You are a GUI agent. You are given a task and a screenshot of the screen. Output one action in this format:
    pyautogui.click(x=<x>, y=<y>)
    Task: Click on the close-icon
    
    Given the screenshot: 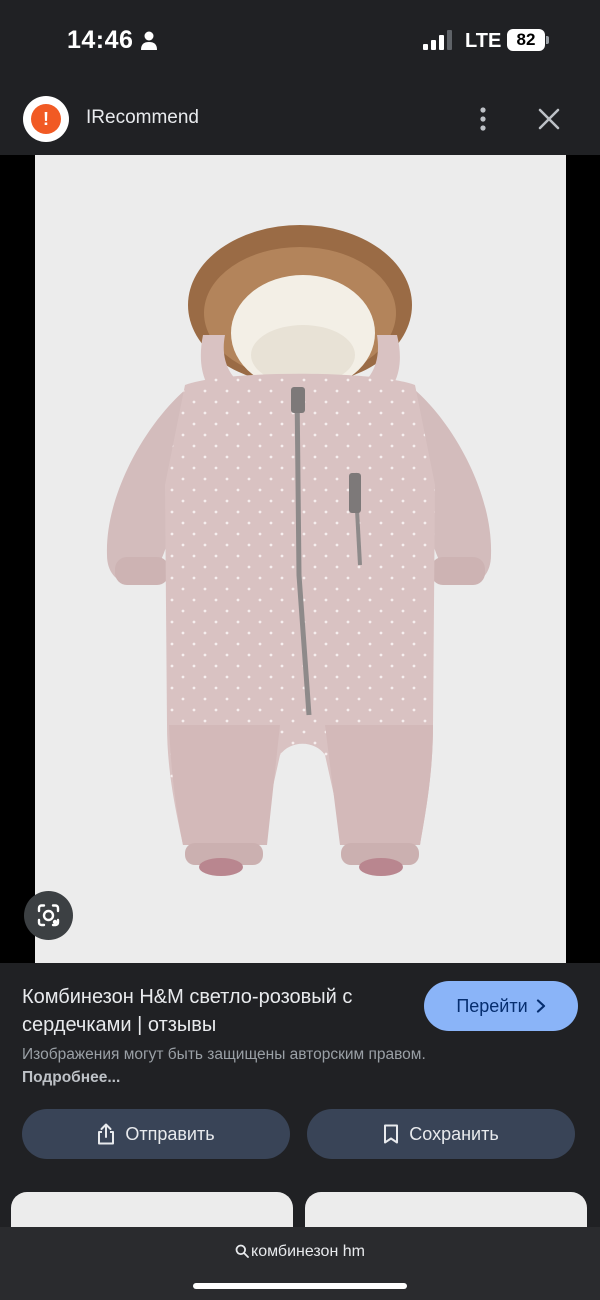 What is the action you would take?
    pyautogui.click(x=549, y=119)
    